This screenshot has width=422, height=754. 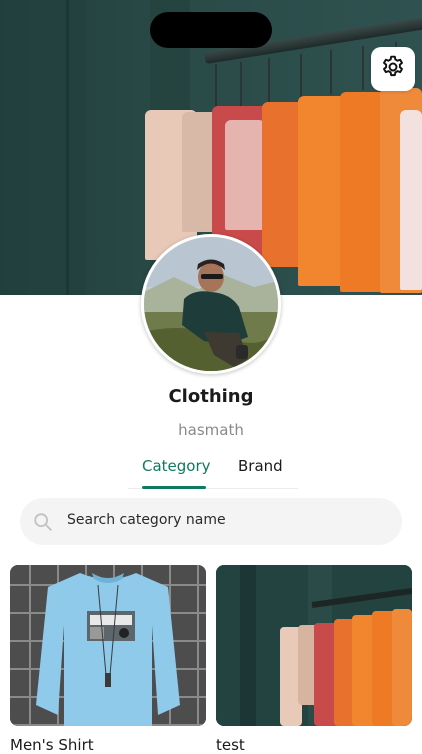 I want to click on category-card-title: test, so click(x=230, y=745).